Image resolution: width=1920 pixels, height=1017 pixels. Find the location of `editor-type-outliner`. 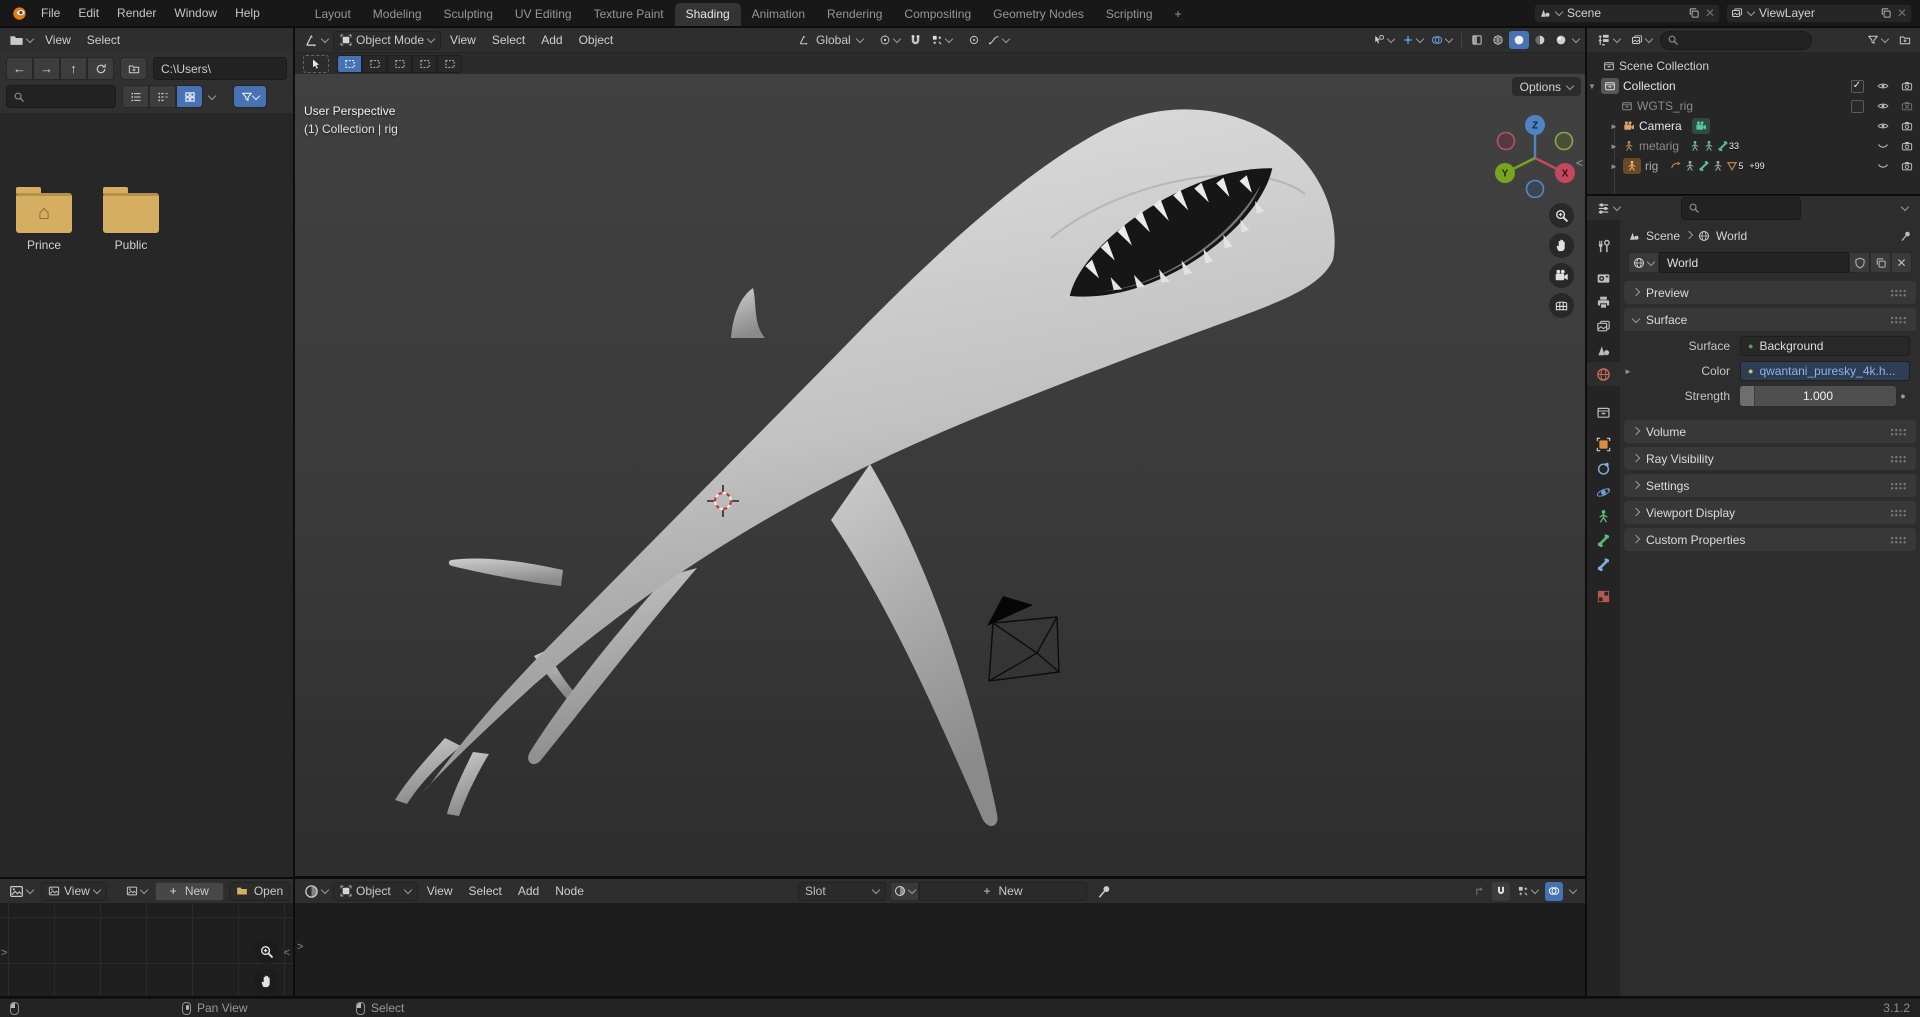

editor-type-outliner is located at coordinates (1608, 40).